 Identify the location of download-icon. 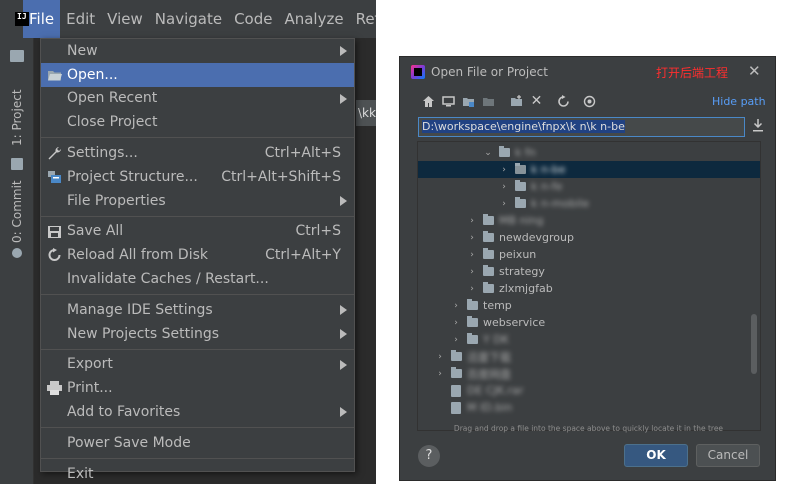
(758, 125).